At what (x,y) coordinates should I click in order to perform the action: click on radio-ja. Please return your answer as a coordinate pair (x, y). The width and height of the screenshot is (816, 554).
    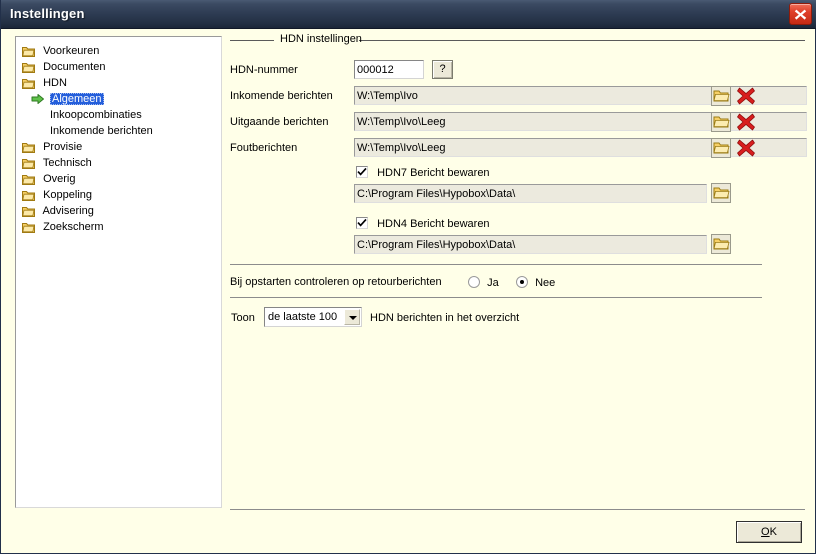
    Looking at the image, I should click on (474, 282).